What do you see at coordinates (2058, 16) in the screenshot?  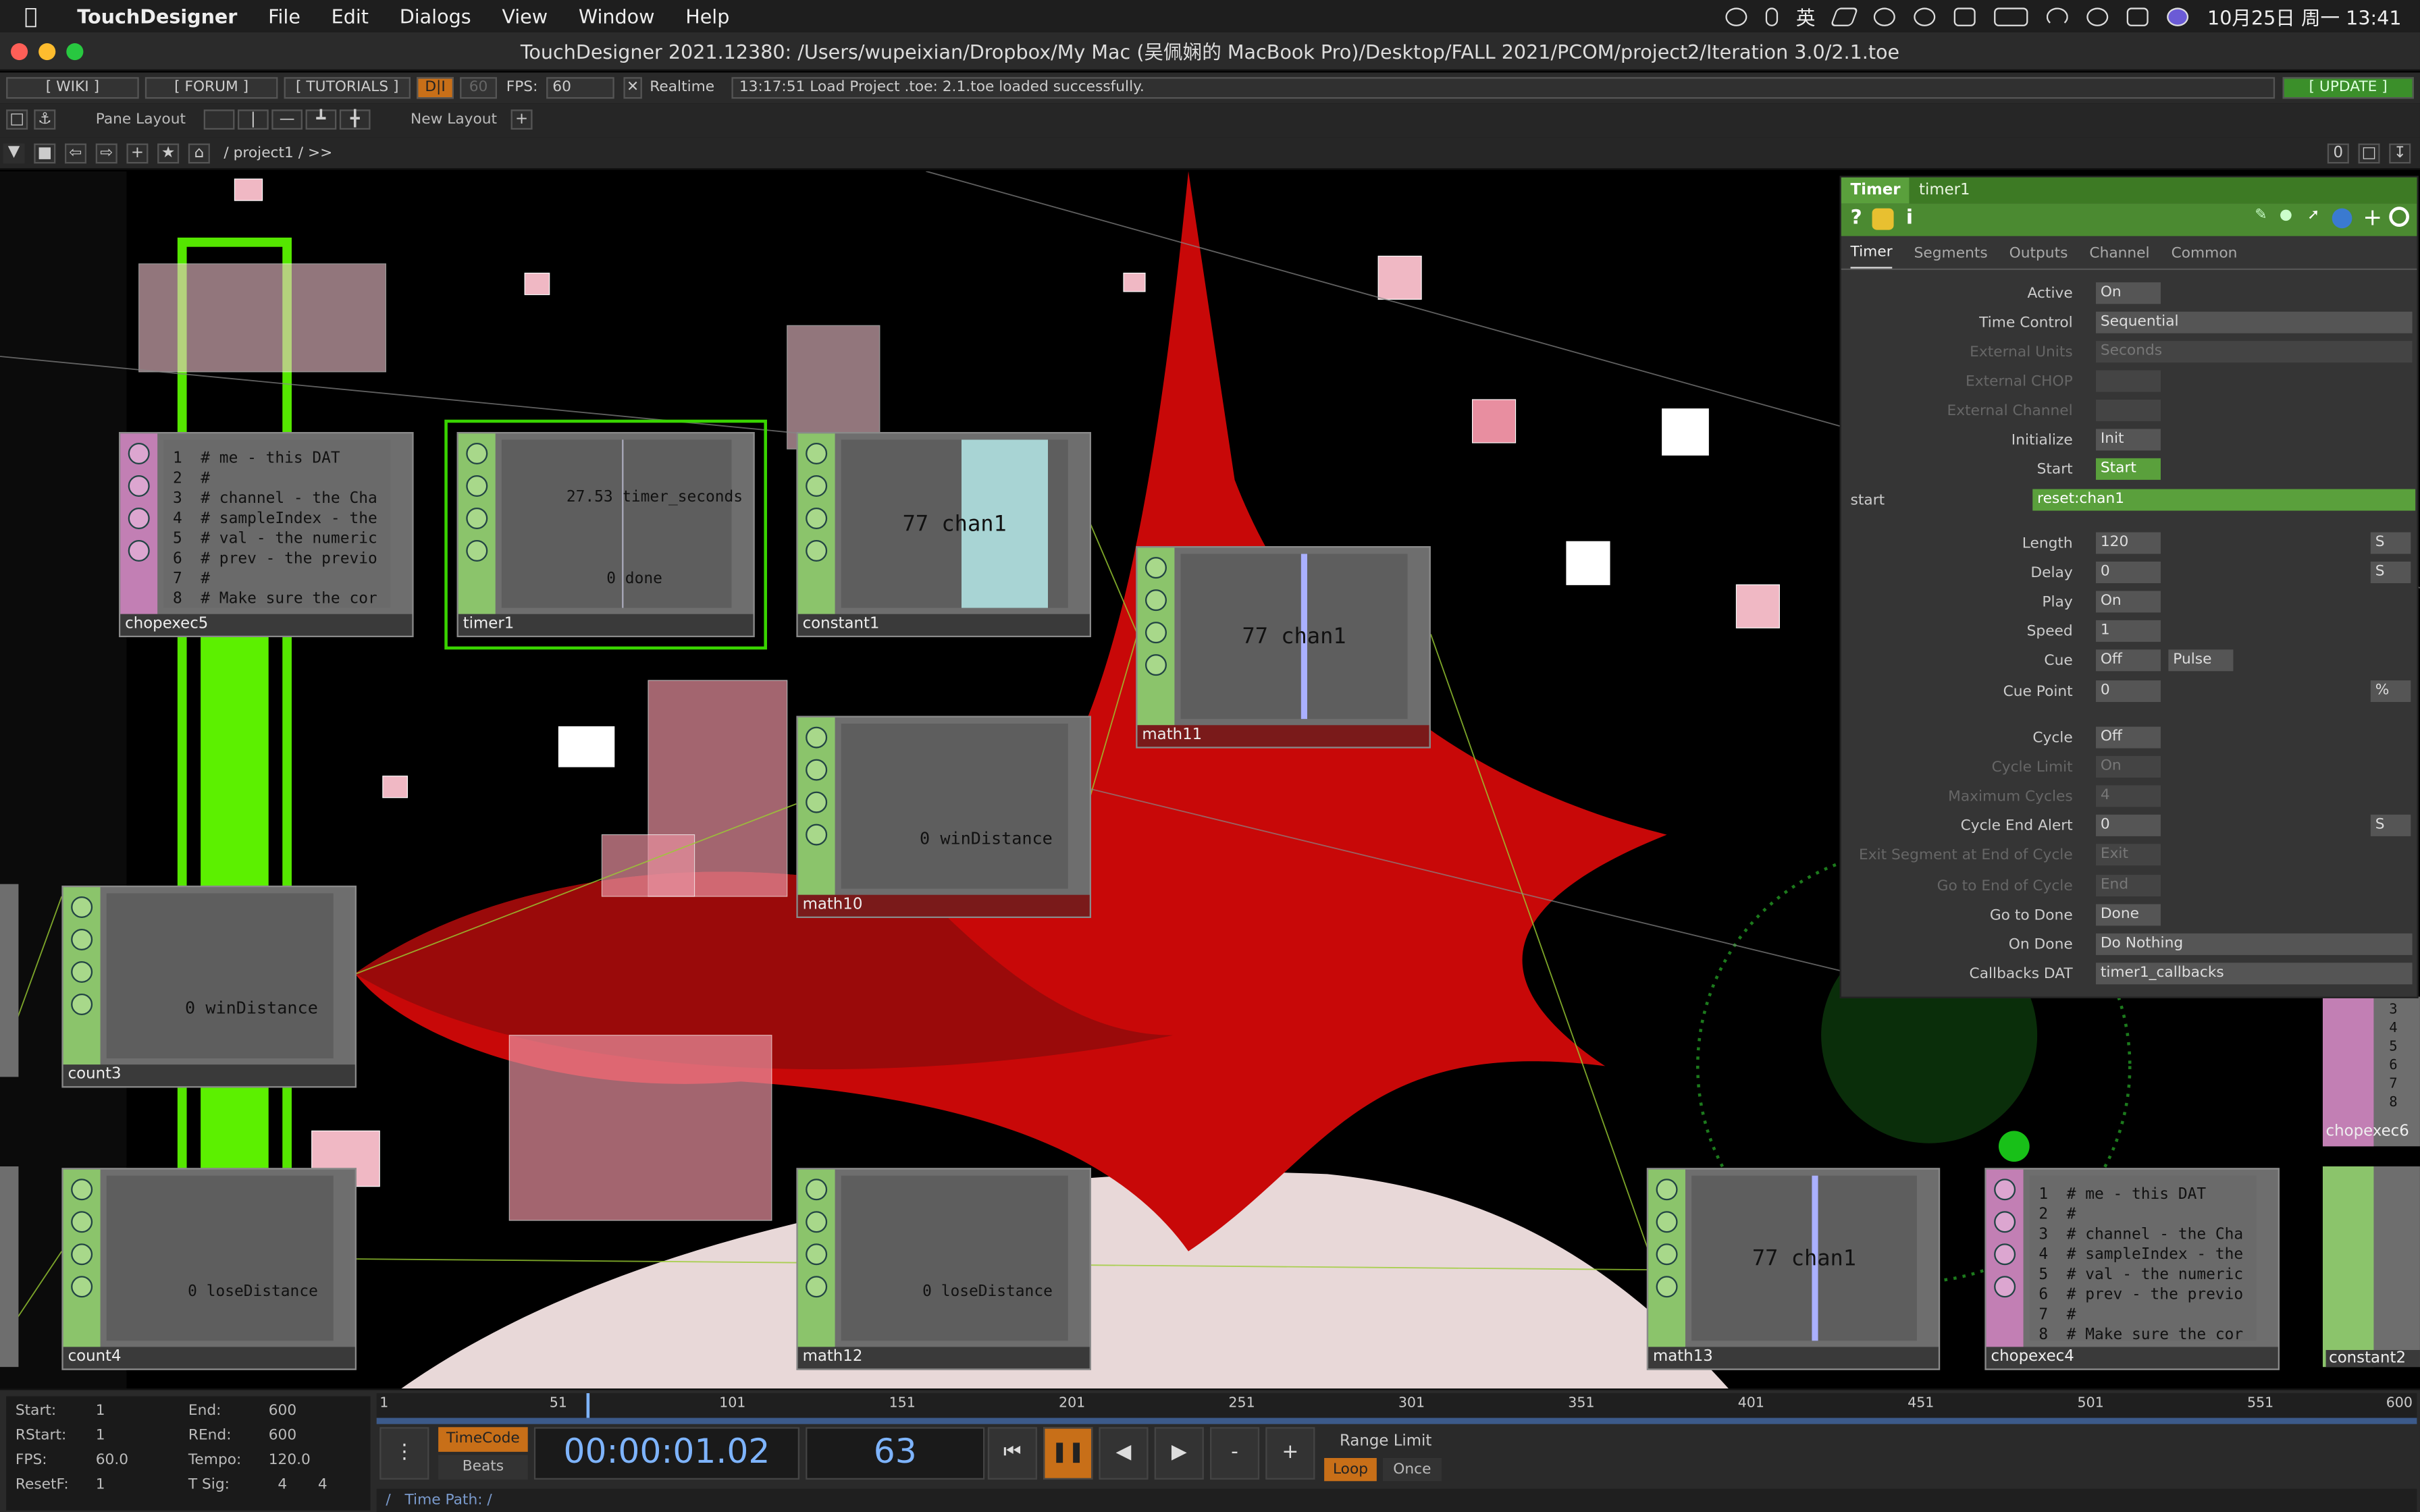 I see `wifi-icon` at bounding box center [2058, 16].